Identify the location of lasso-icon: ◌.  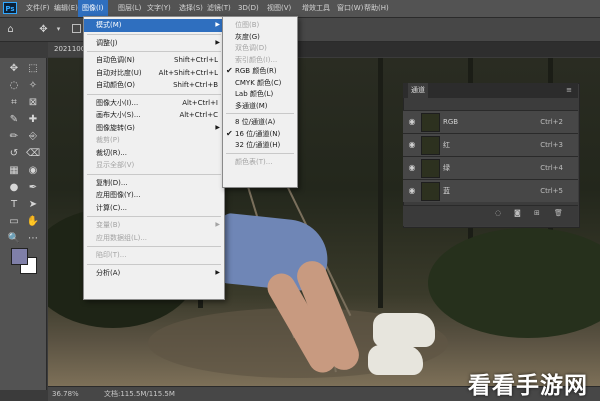
(14, 86).